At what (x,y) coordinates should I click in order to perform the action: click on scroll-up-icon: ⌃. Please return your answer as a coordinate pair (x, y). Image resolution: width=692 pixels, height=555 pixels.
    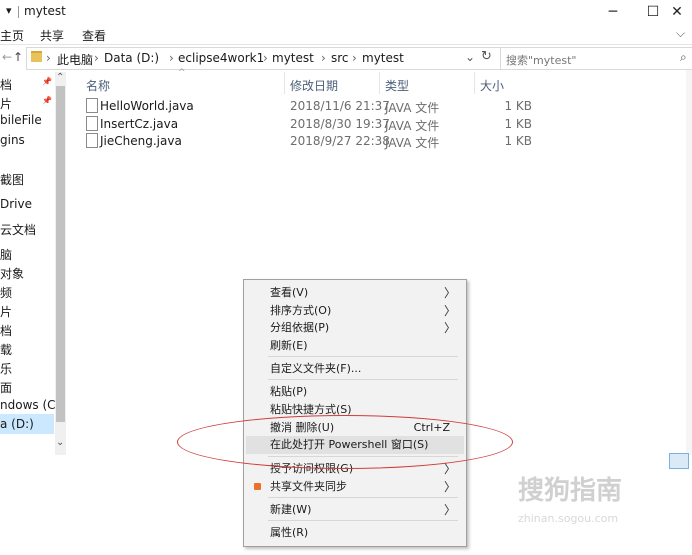
    Looking at the image, I should click on (60, 77).